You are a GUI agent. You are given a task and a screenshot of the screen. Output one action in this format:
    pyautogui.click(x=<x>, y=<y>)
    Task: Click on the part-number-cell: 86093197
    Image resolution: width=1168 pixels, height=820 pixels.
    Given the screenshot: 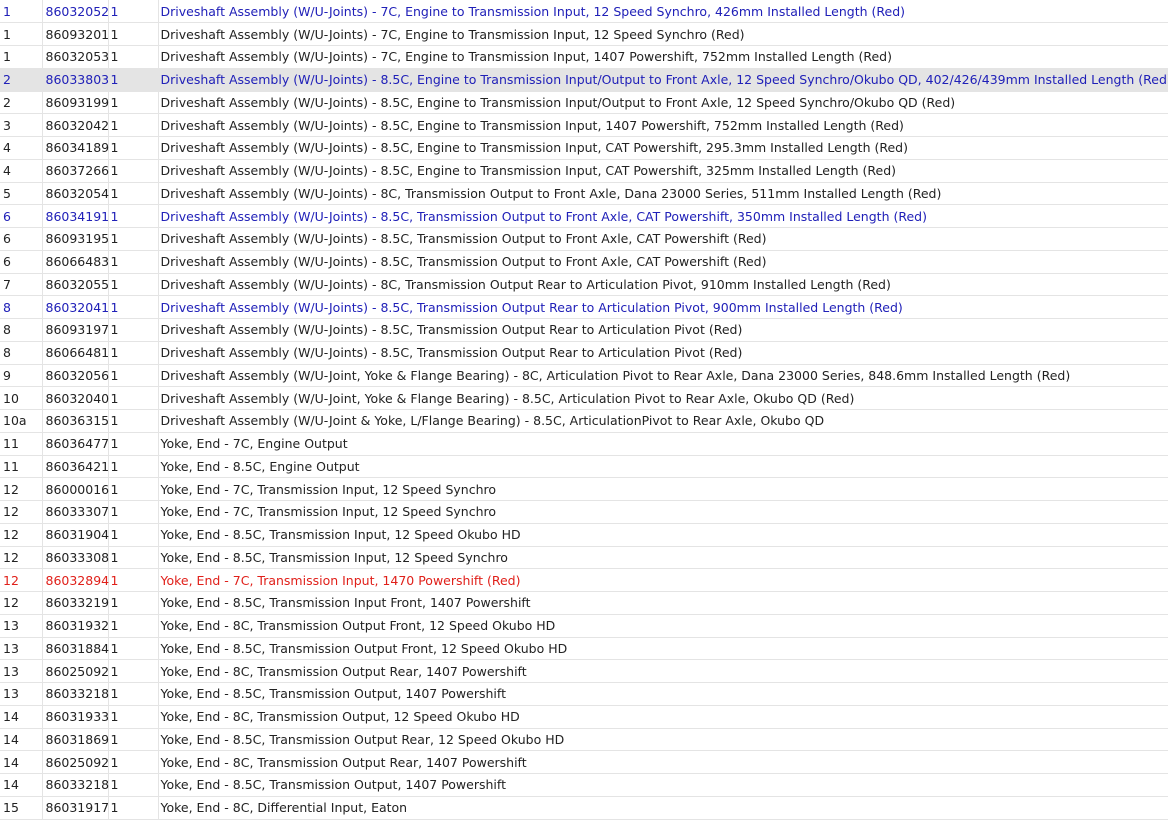 What is the action you would take?
    pyautogui.click(x=75, y=330)
    